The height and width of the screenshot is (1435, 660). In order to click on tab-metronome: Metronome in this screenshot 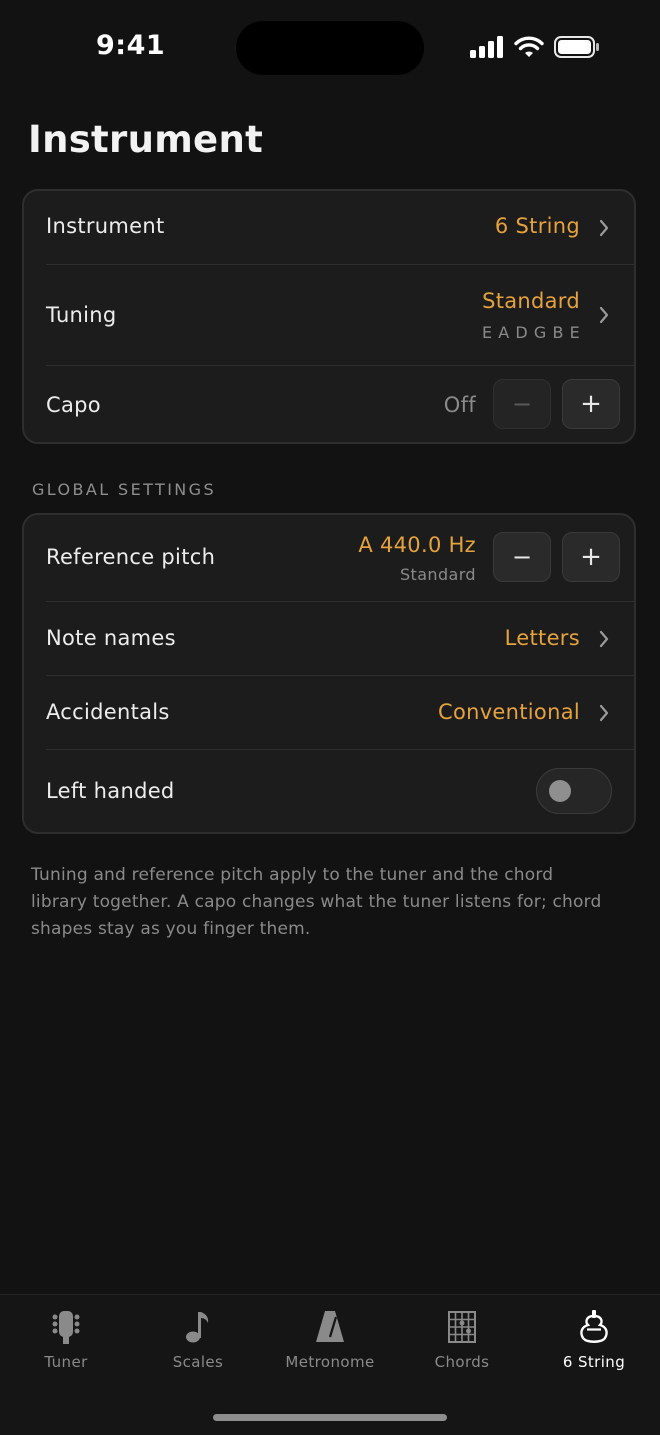, I will do `click(330, 1340)`.